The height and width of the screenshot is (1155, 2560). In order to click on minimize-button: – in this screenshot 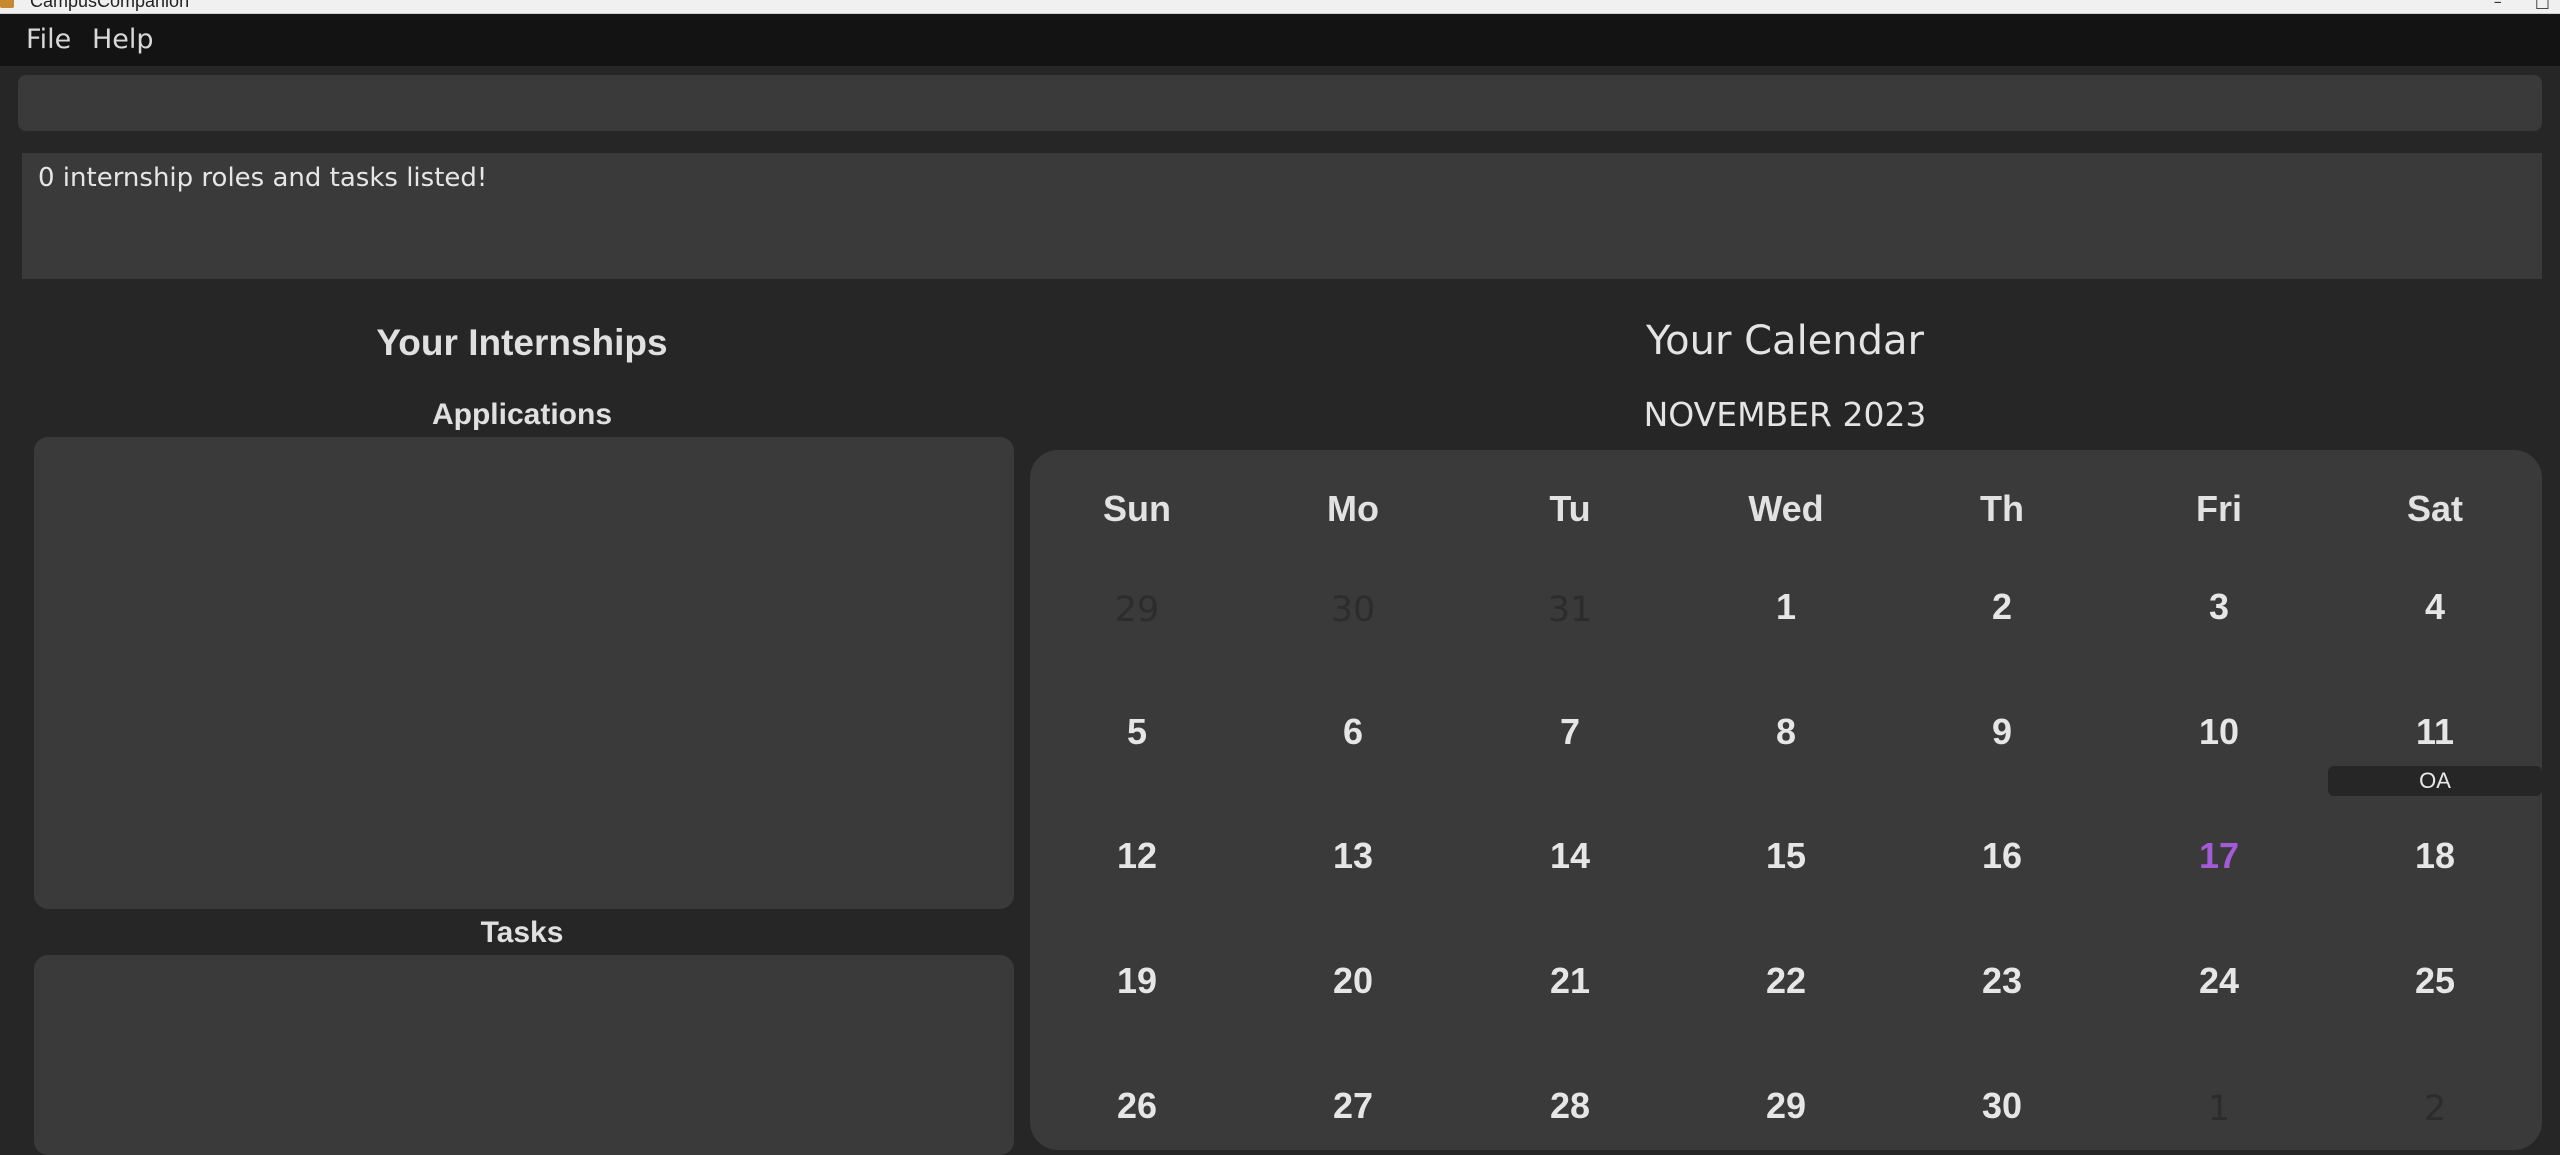, I will do `click(2498, 5)`.